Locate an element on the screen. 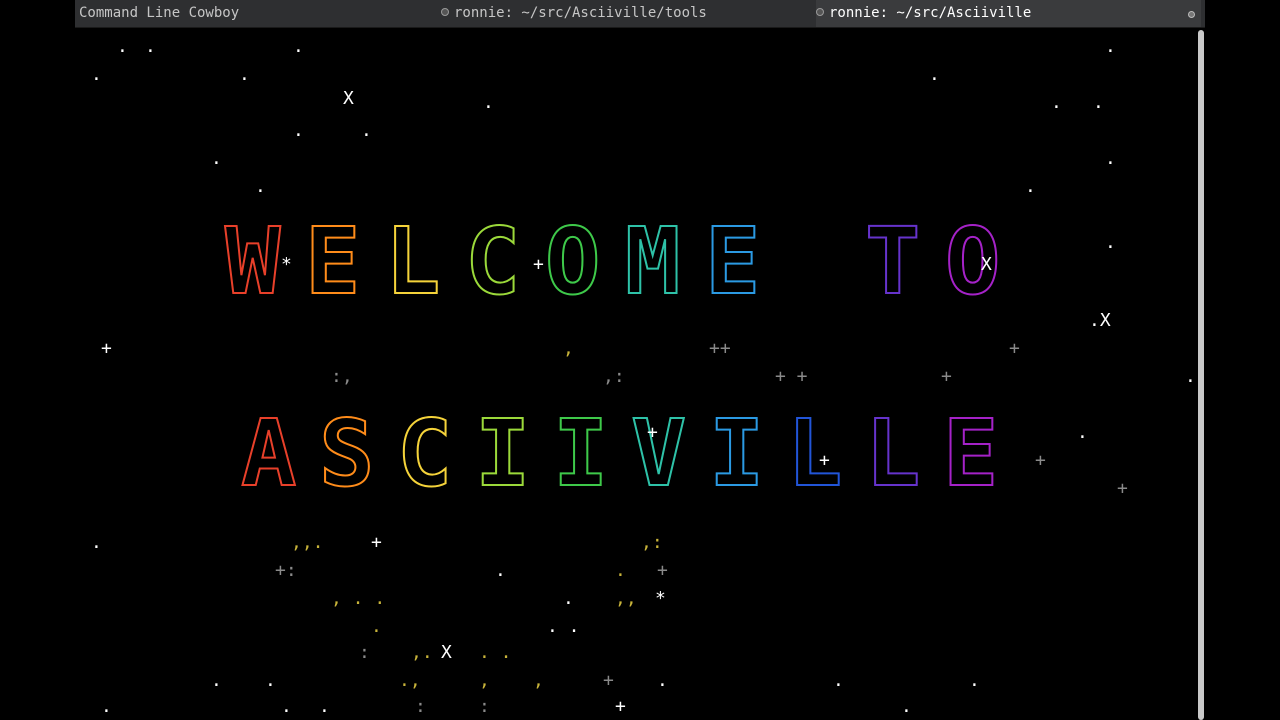 This screenshot has height=720, width=1280. tab-asciiville: ronnie: ~/src/Asciiville is located at coordinates (1008, 13).